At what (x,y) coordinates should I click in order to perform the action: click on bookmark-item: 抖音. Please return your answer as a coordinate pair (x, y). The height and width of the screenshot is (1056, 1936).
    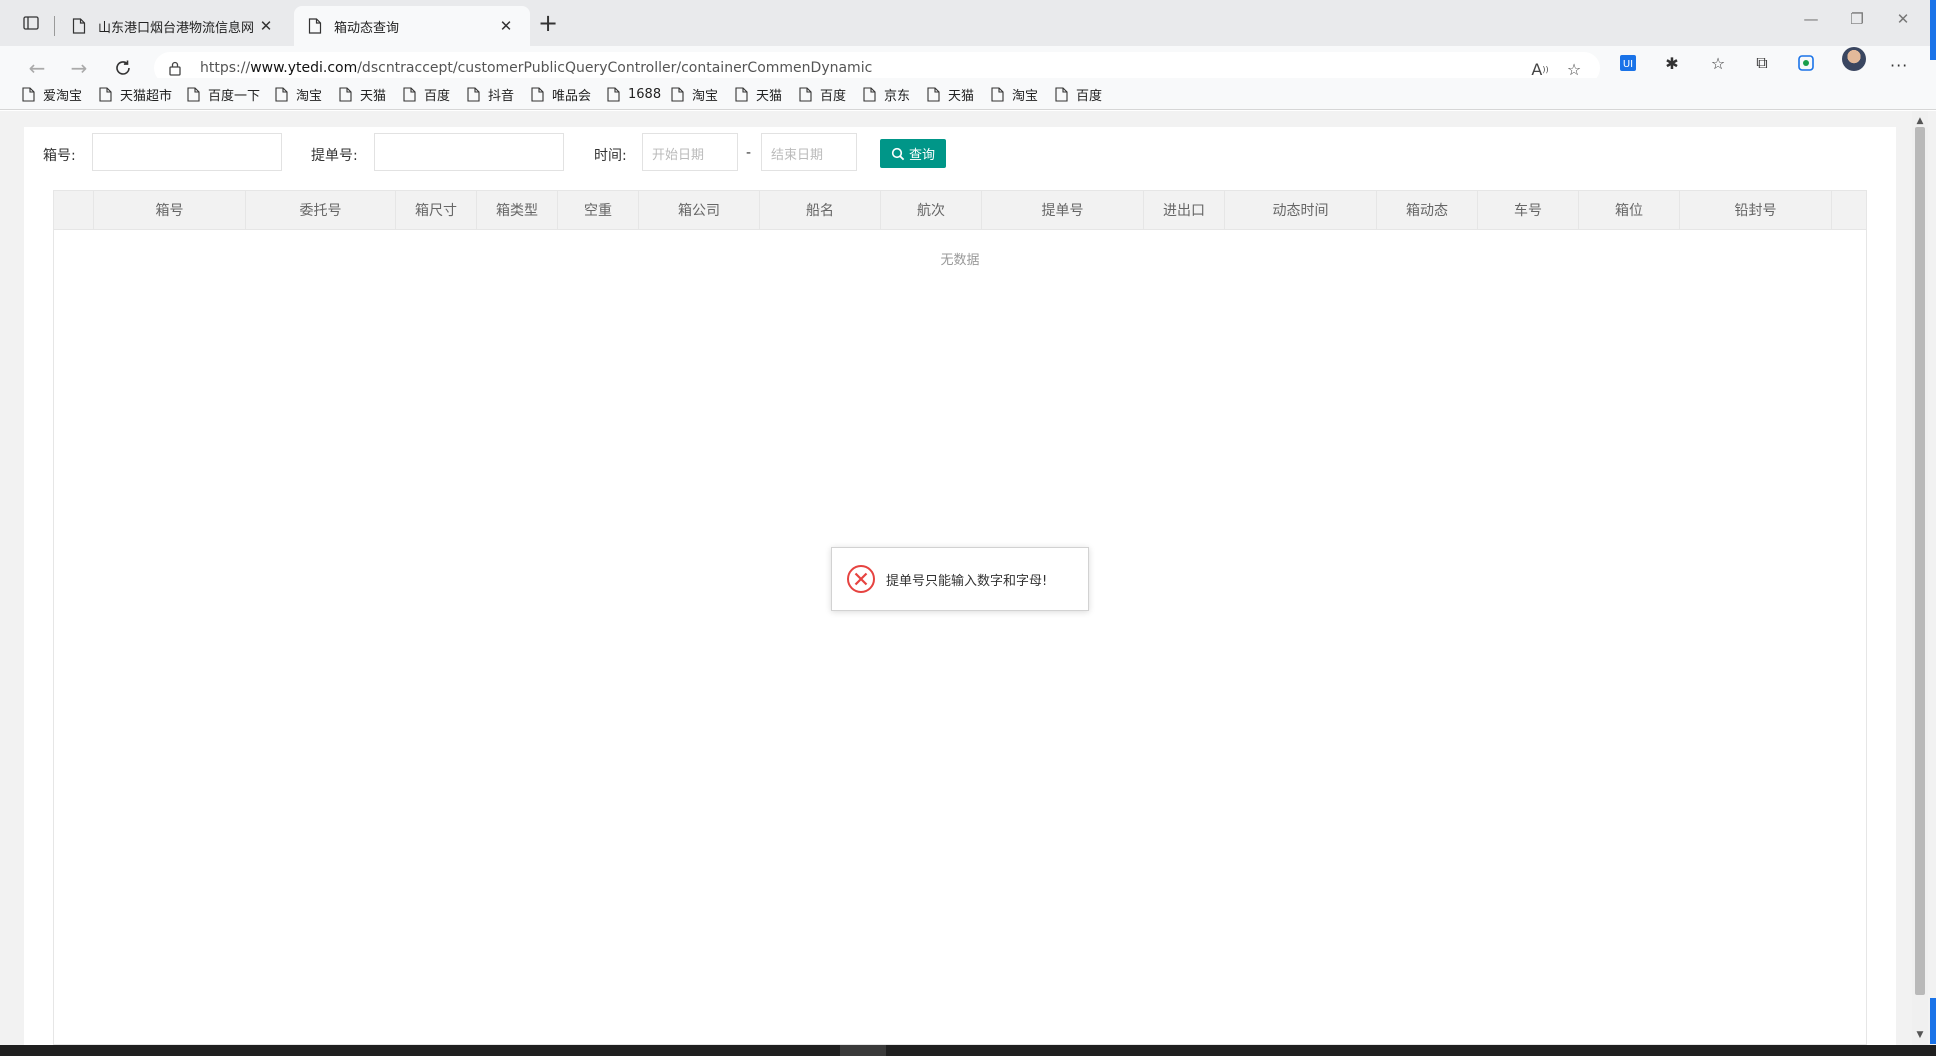
    Looking at the image, I should click on (490, 94).